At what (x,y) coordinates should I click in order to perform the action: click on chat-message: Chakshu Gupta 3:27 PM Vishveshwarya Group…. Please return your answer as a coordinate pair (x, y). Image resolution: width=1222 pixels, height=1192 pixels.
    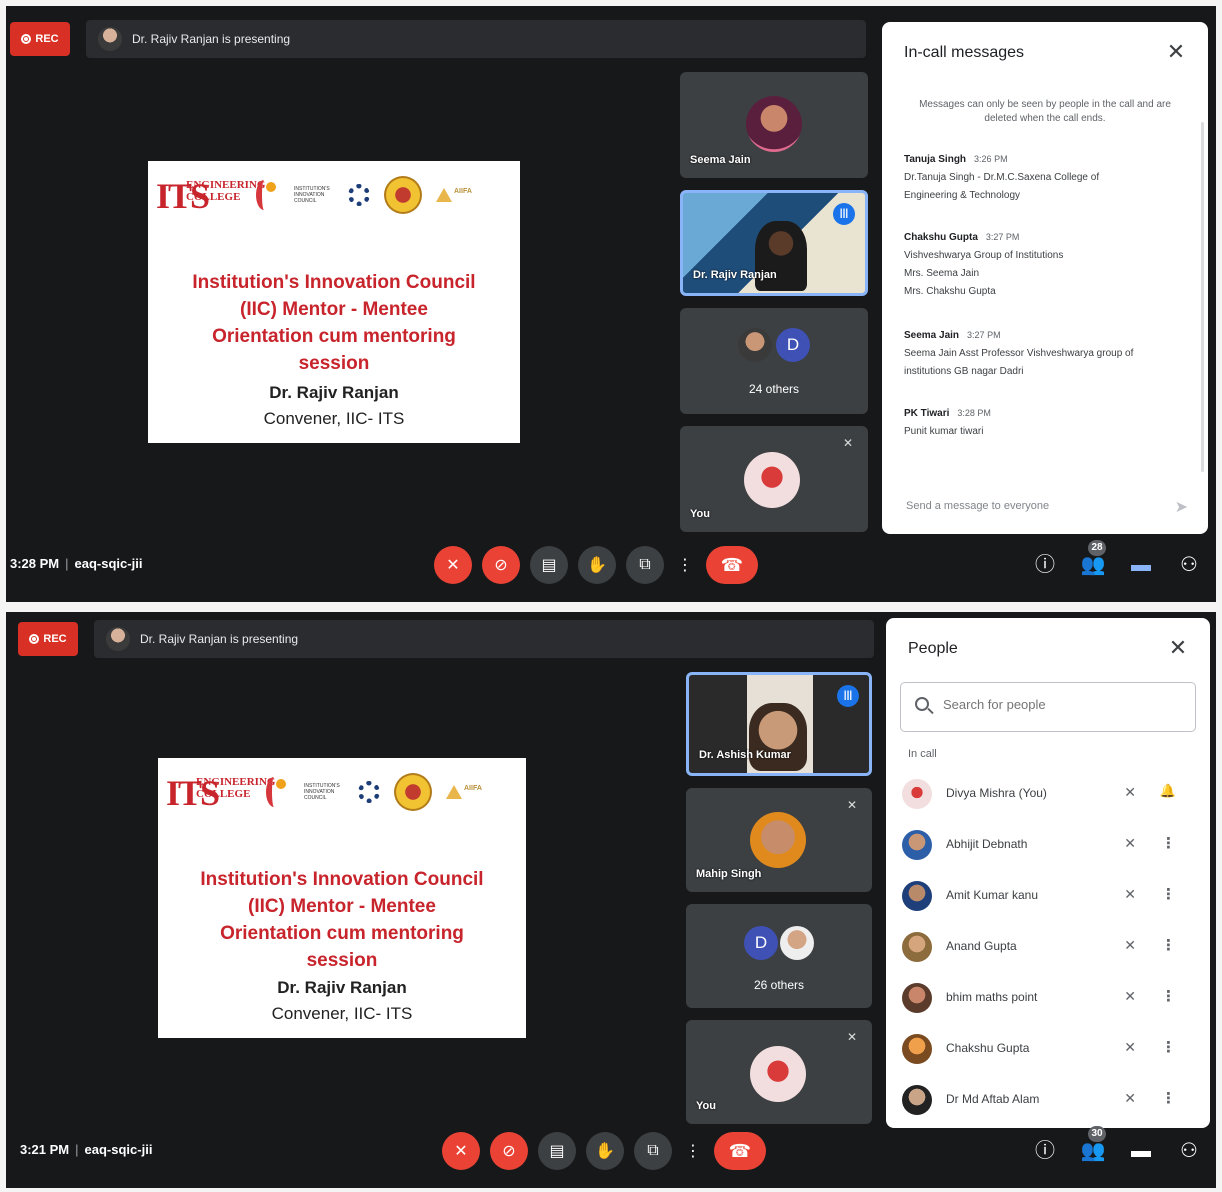
    Looking at the image, I should click on (984, 264).